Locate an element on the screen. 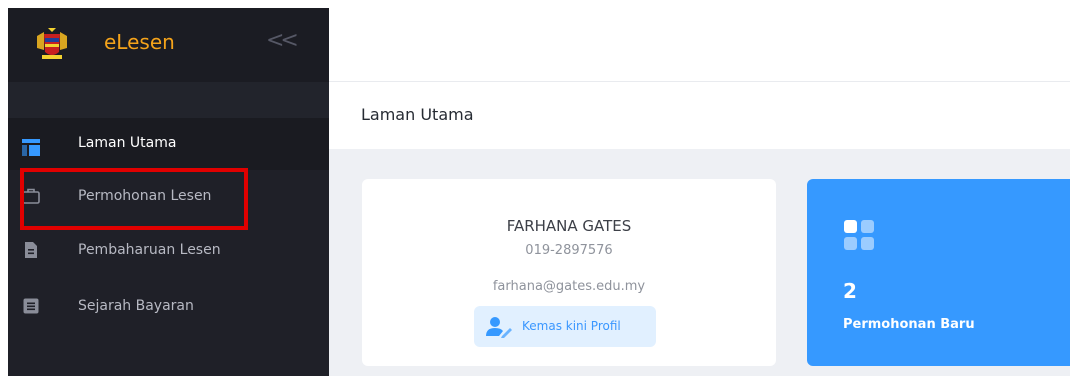 Image resolution: width=1070 pixels, height=376 pixels. collapse-sidebar-icon: << is located at coordinates (282, 40).